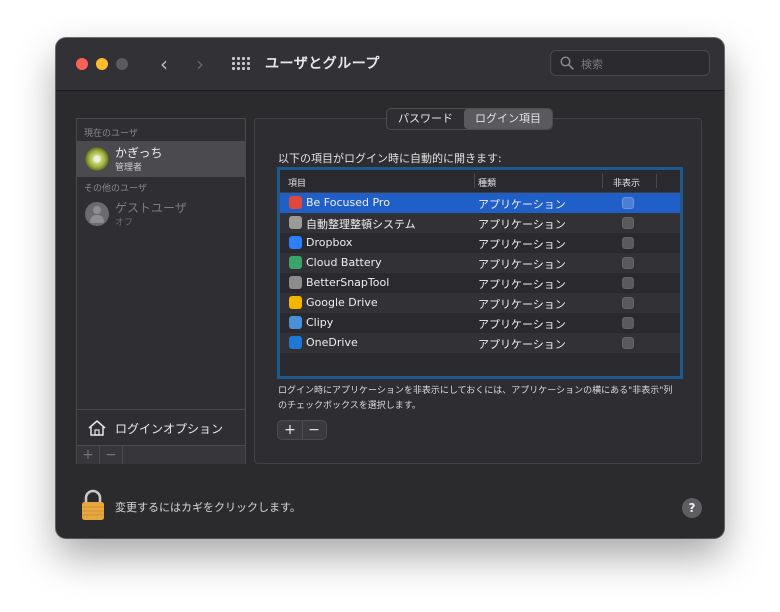  What do you see at coordinates (295, 262) in the screenshot?
I see `cloud-battery-icon` at bounding box center [295, 262].